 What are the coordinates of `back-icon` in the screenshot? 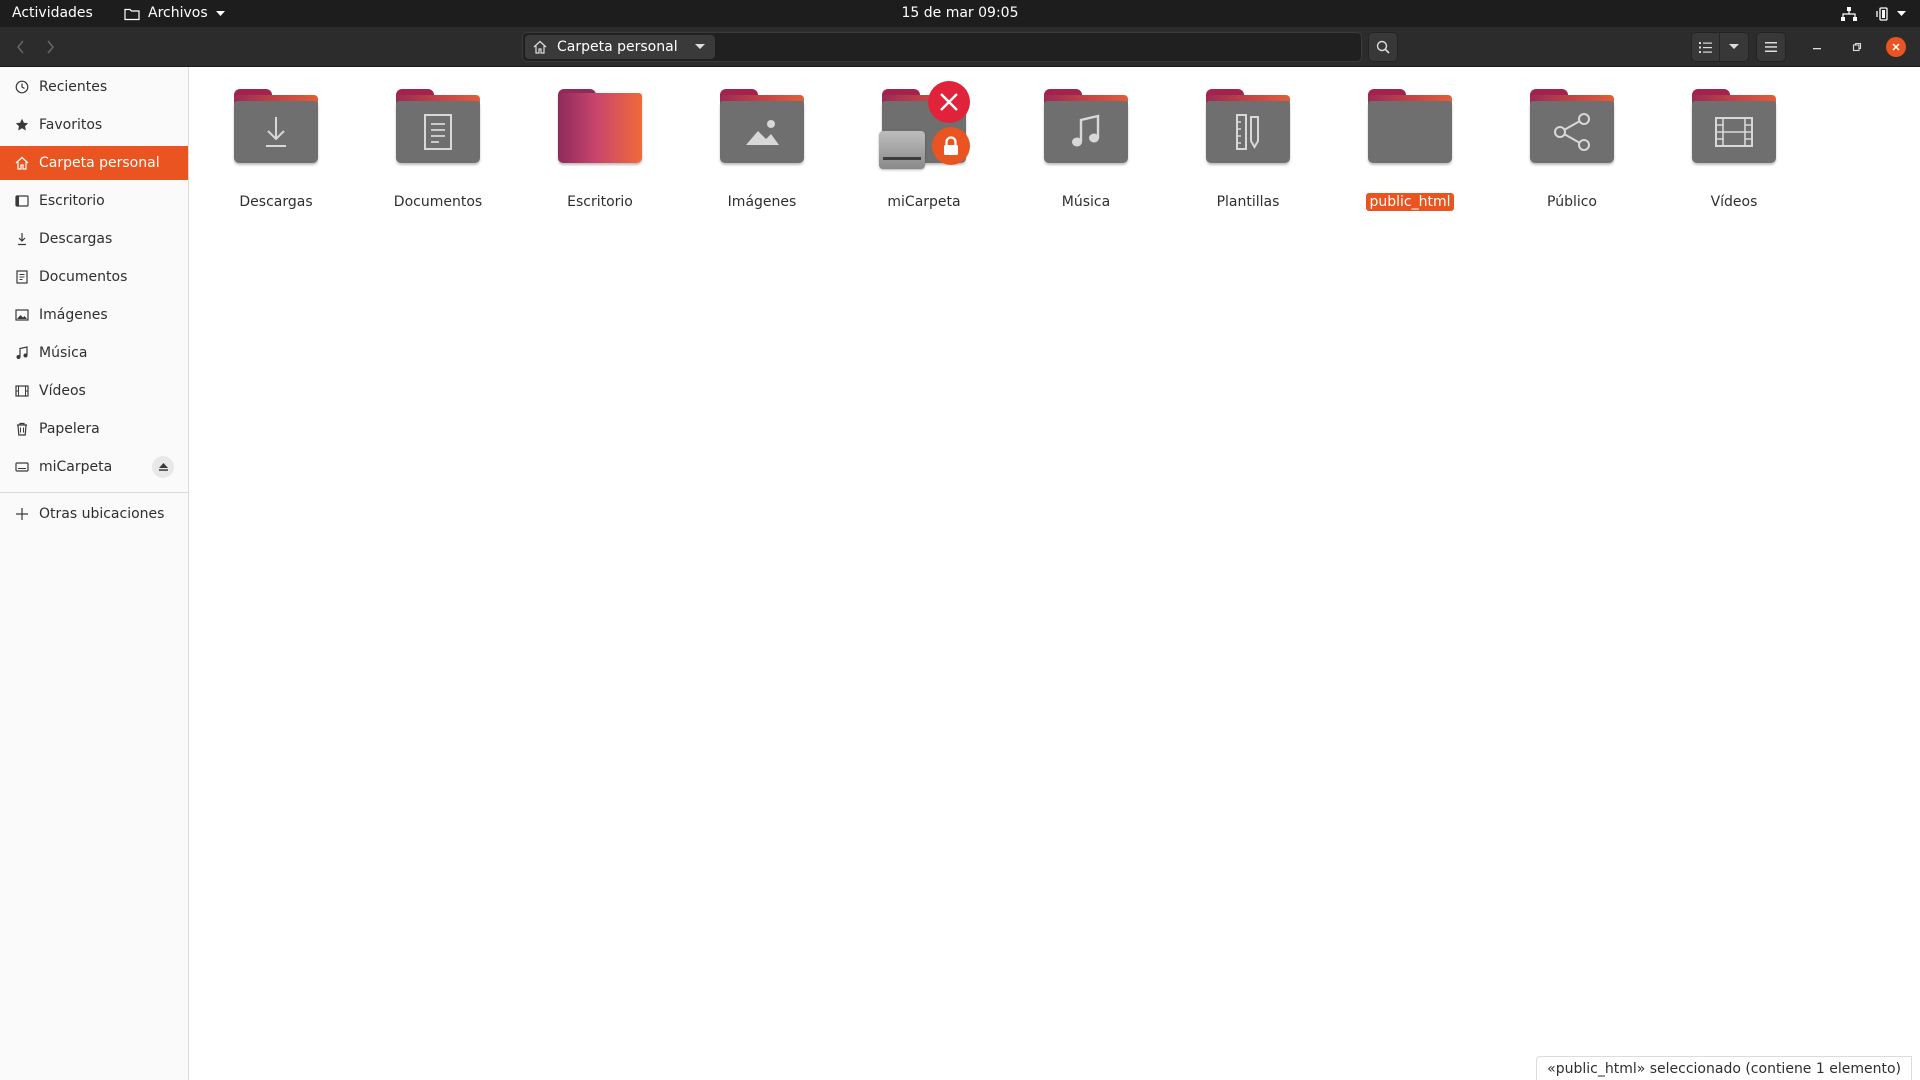 It's located at (21, 47).